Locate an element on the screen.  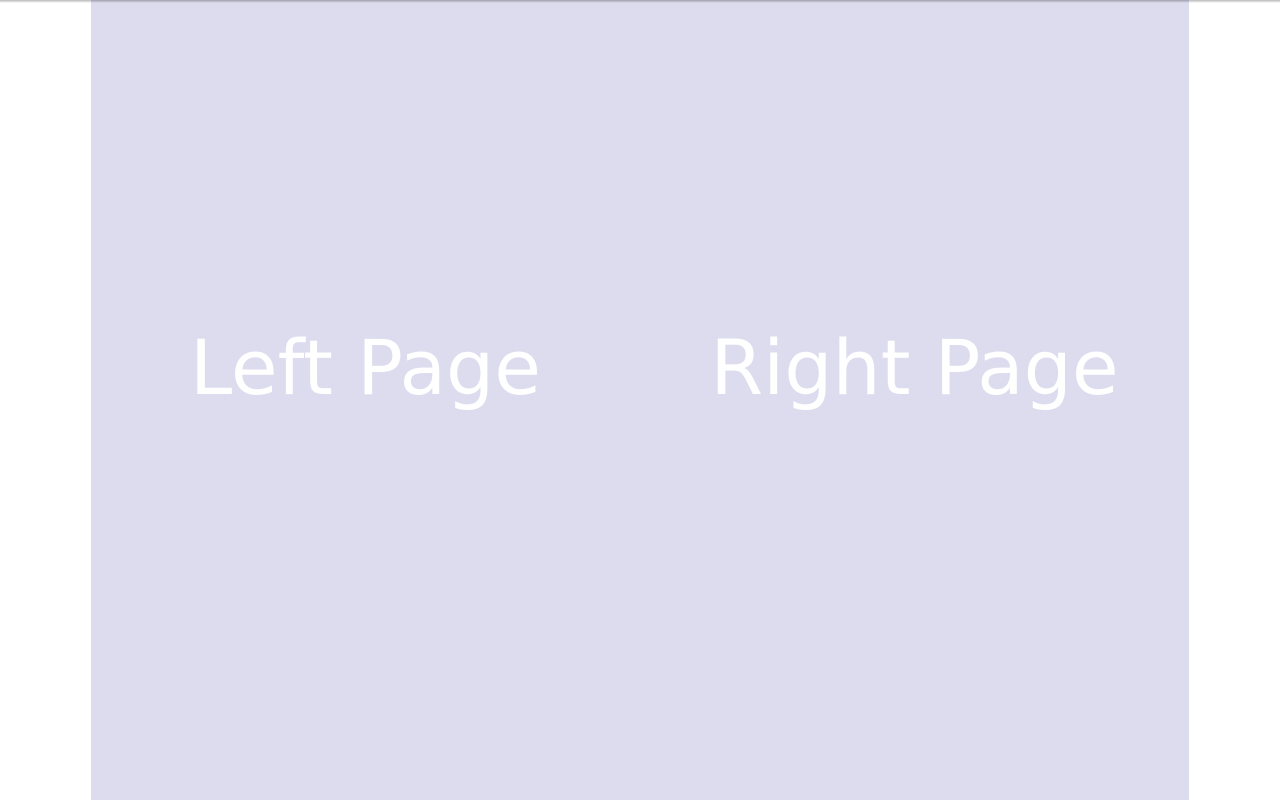
right-page-label: Right Page is located at coordinates (914, 367).